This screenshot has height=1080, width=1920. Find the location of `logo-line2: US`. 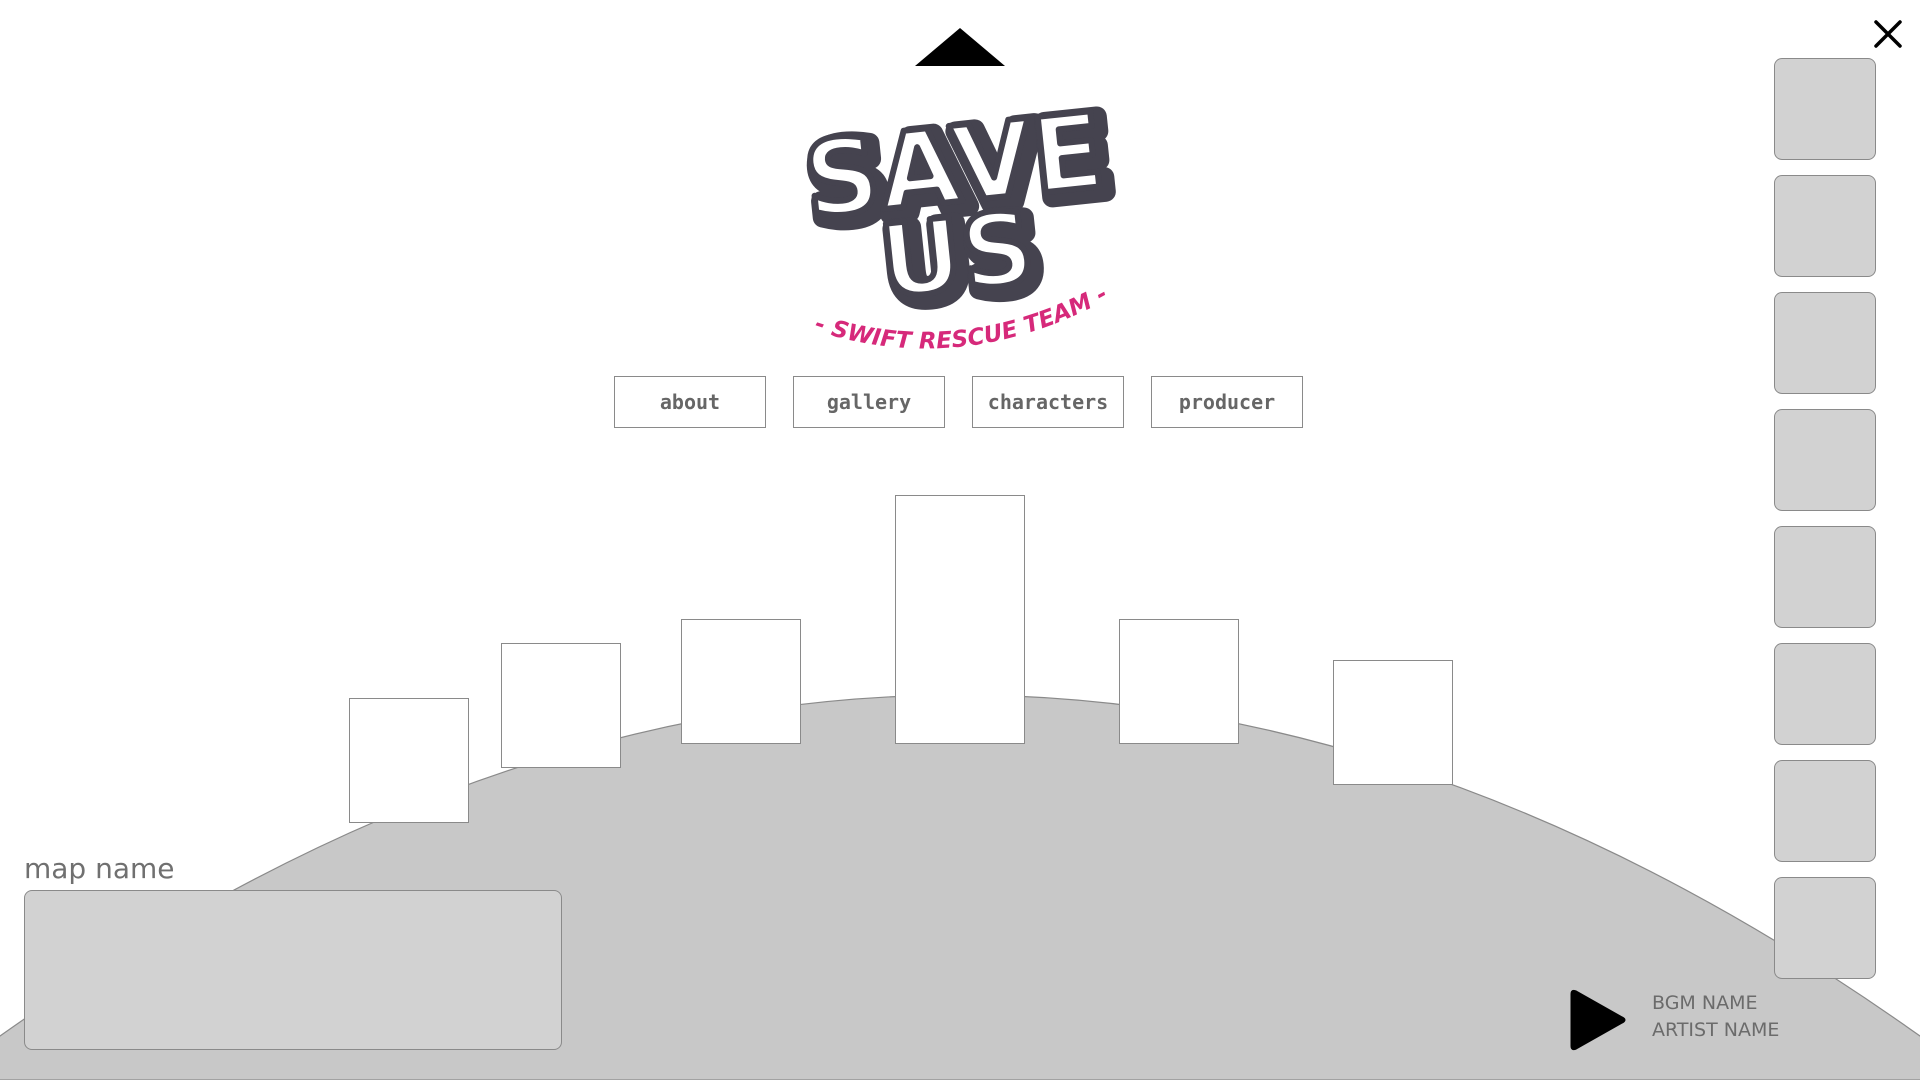

logo-line2: US is located at coordinates (957, 255).